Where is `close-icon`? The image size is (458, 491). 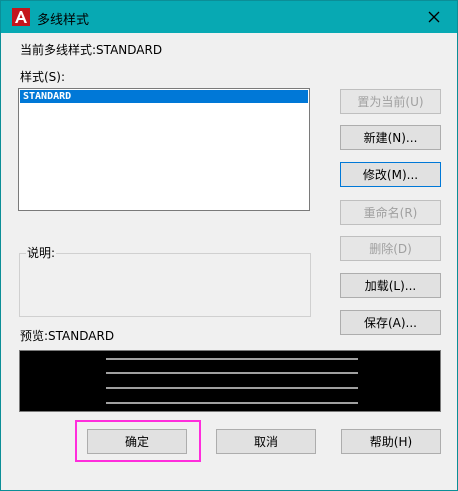
close-icon is located at coordinates (434, 17).